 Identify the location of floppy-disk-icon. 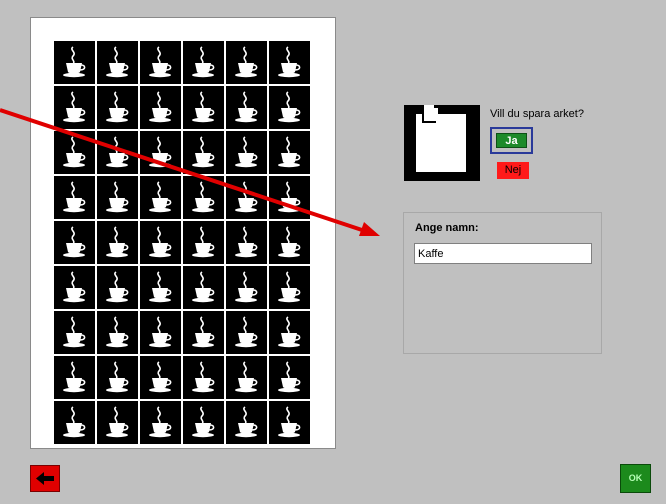
(442, 143).